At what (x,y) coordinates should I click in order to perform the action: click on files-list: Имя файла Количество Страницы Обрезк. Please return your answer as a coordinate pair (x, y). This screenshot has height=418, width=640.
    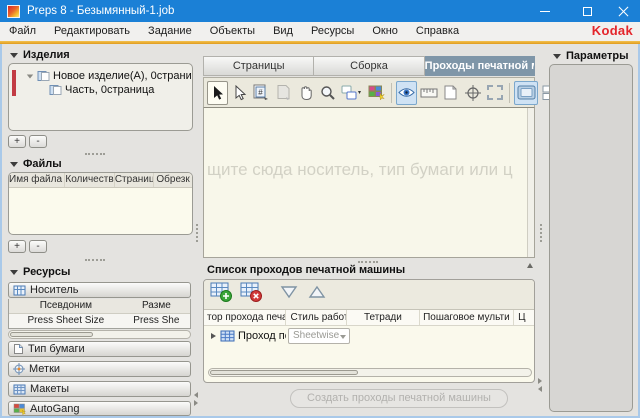
    Looking at the image, I should click on (100, 203).